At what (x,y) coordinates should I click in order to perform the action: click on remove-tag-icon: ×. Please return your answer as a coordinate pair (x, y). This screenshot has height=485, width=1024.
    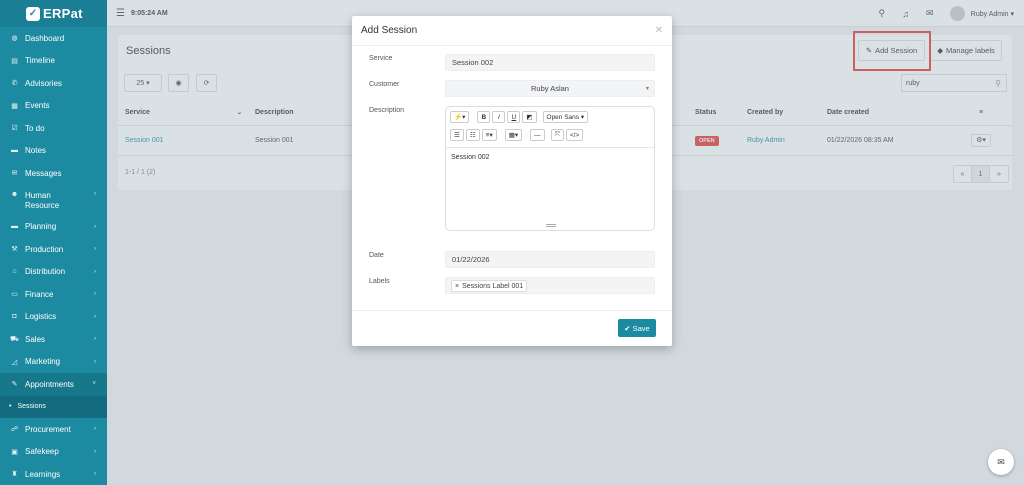
    Looking at the image, I should click on (457, 286).